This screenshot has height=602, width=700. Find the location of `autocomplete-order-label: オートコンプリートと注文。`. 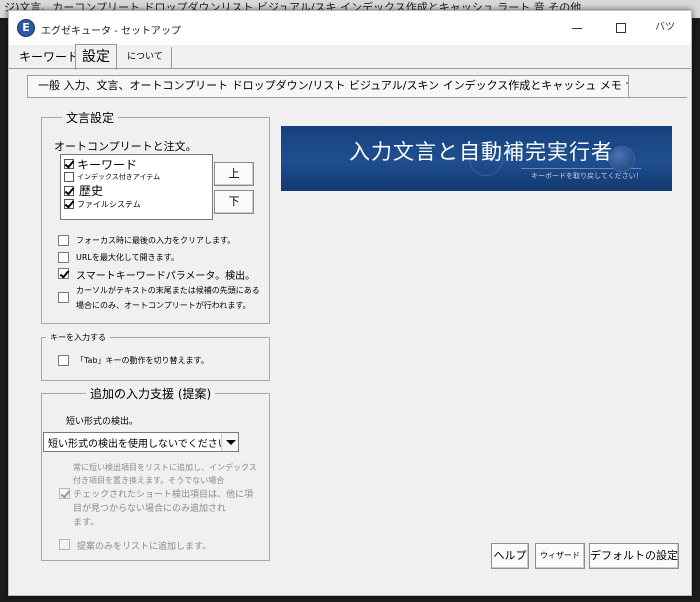

autocomplete-order-label: オートコンプリートと注文。 is located at coordinates (125, 146).